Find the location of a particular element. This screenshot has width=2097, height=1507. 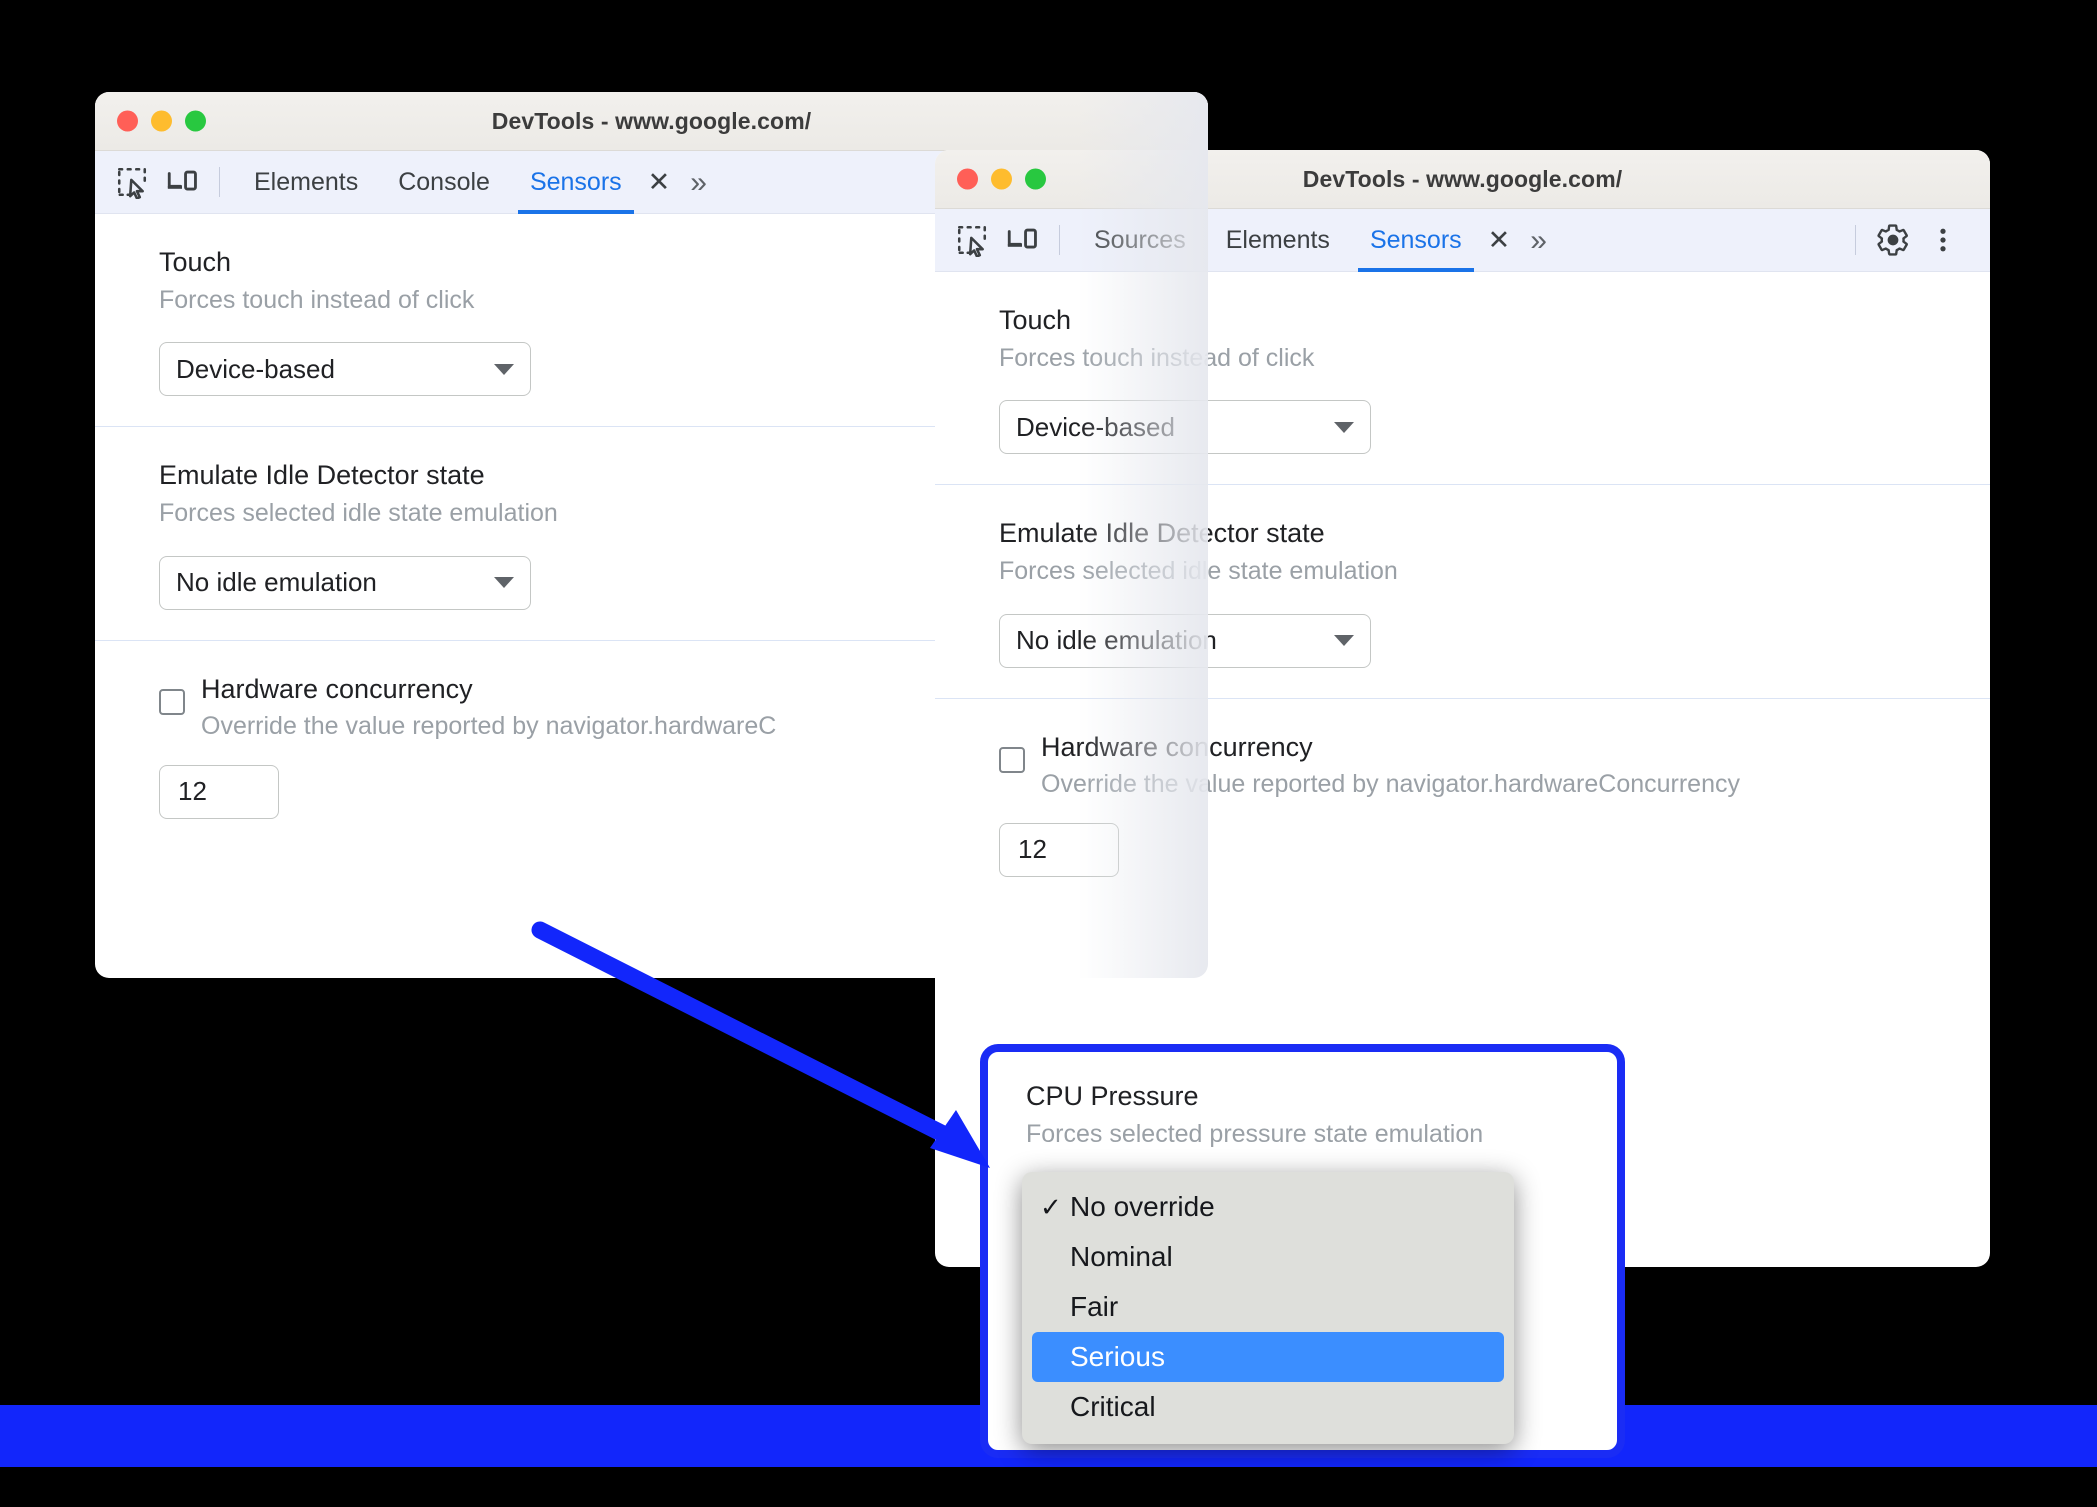

section-cpu-pressure-subtitle: Forces selected pressure state emulation is located at coordinates (1255, 1133).